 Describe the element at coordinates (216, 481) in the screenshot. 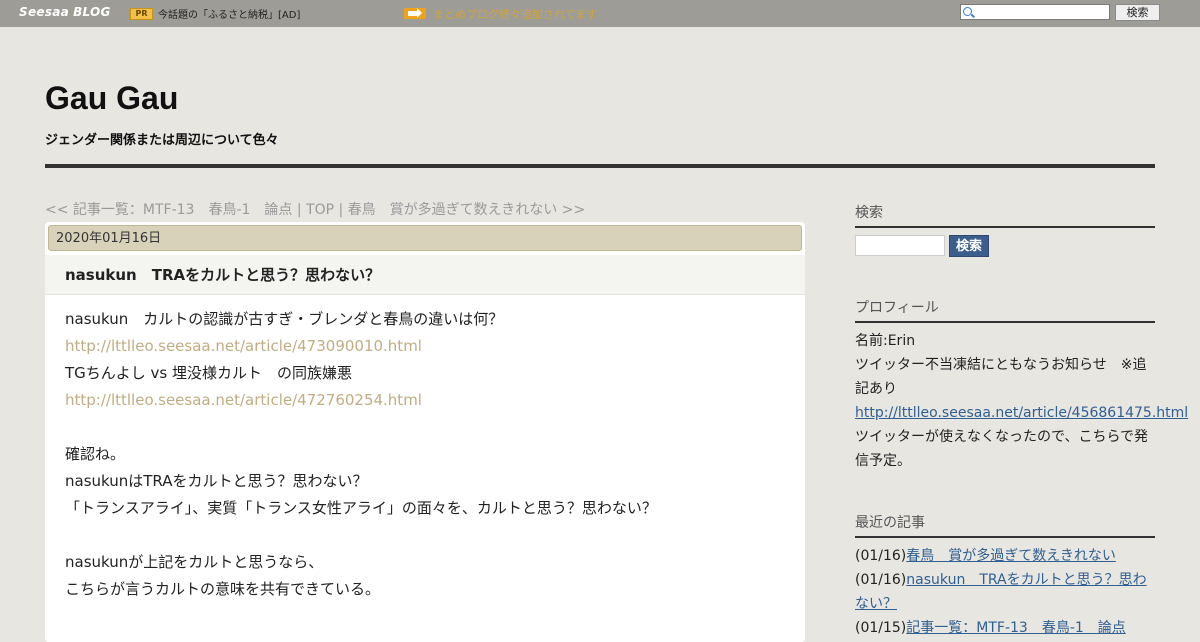

I see `body-line: nasukunはTRAをカルトと思う？思わない？` at that location.